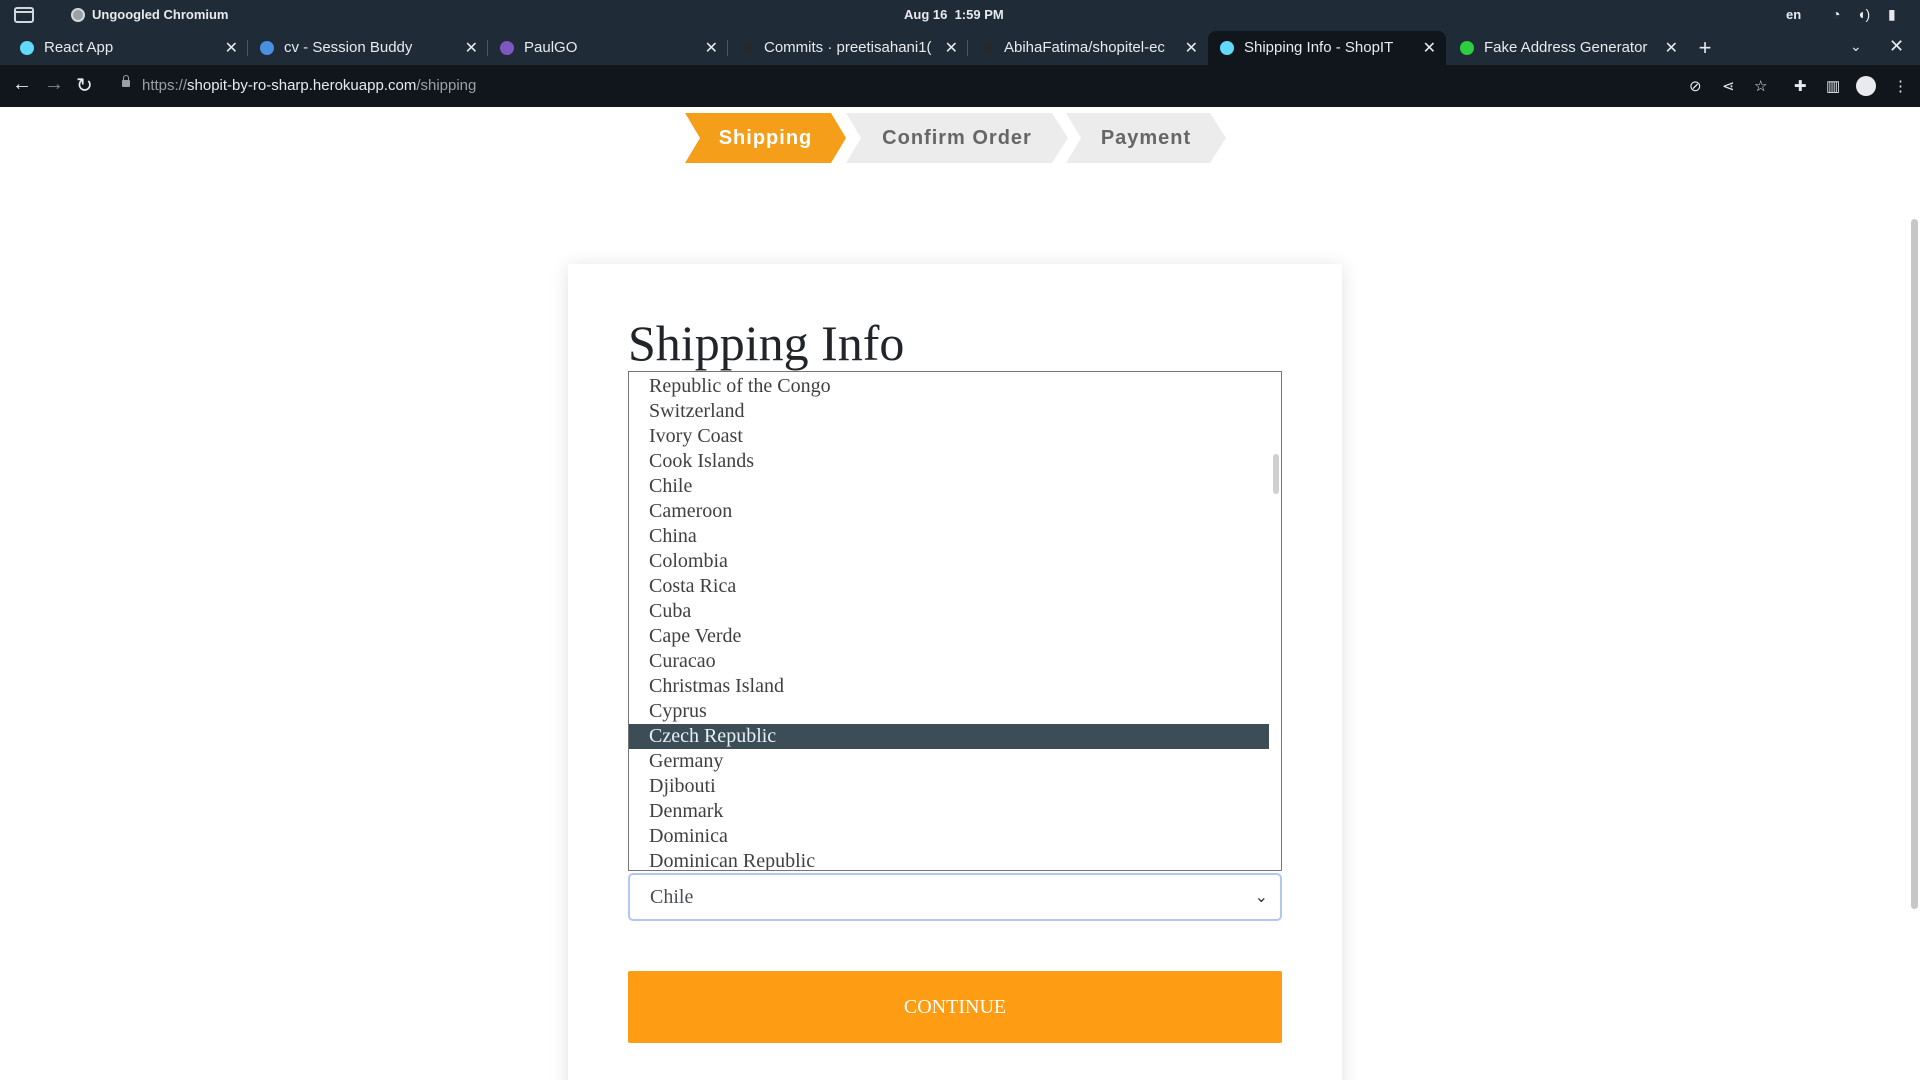 Image resolution: width=1920 pixels, height=1080 pixels. What do you see at coordinates (446, 85) in the screenshot?
I see `url-path: /shipping` at bounding box center [446, 85].